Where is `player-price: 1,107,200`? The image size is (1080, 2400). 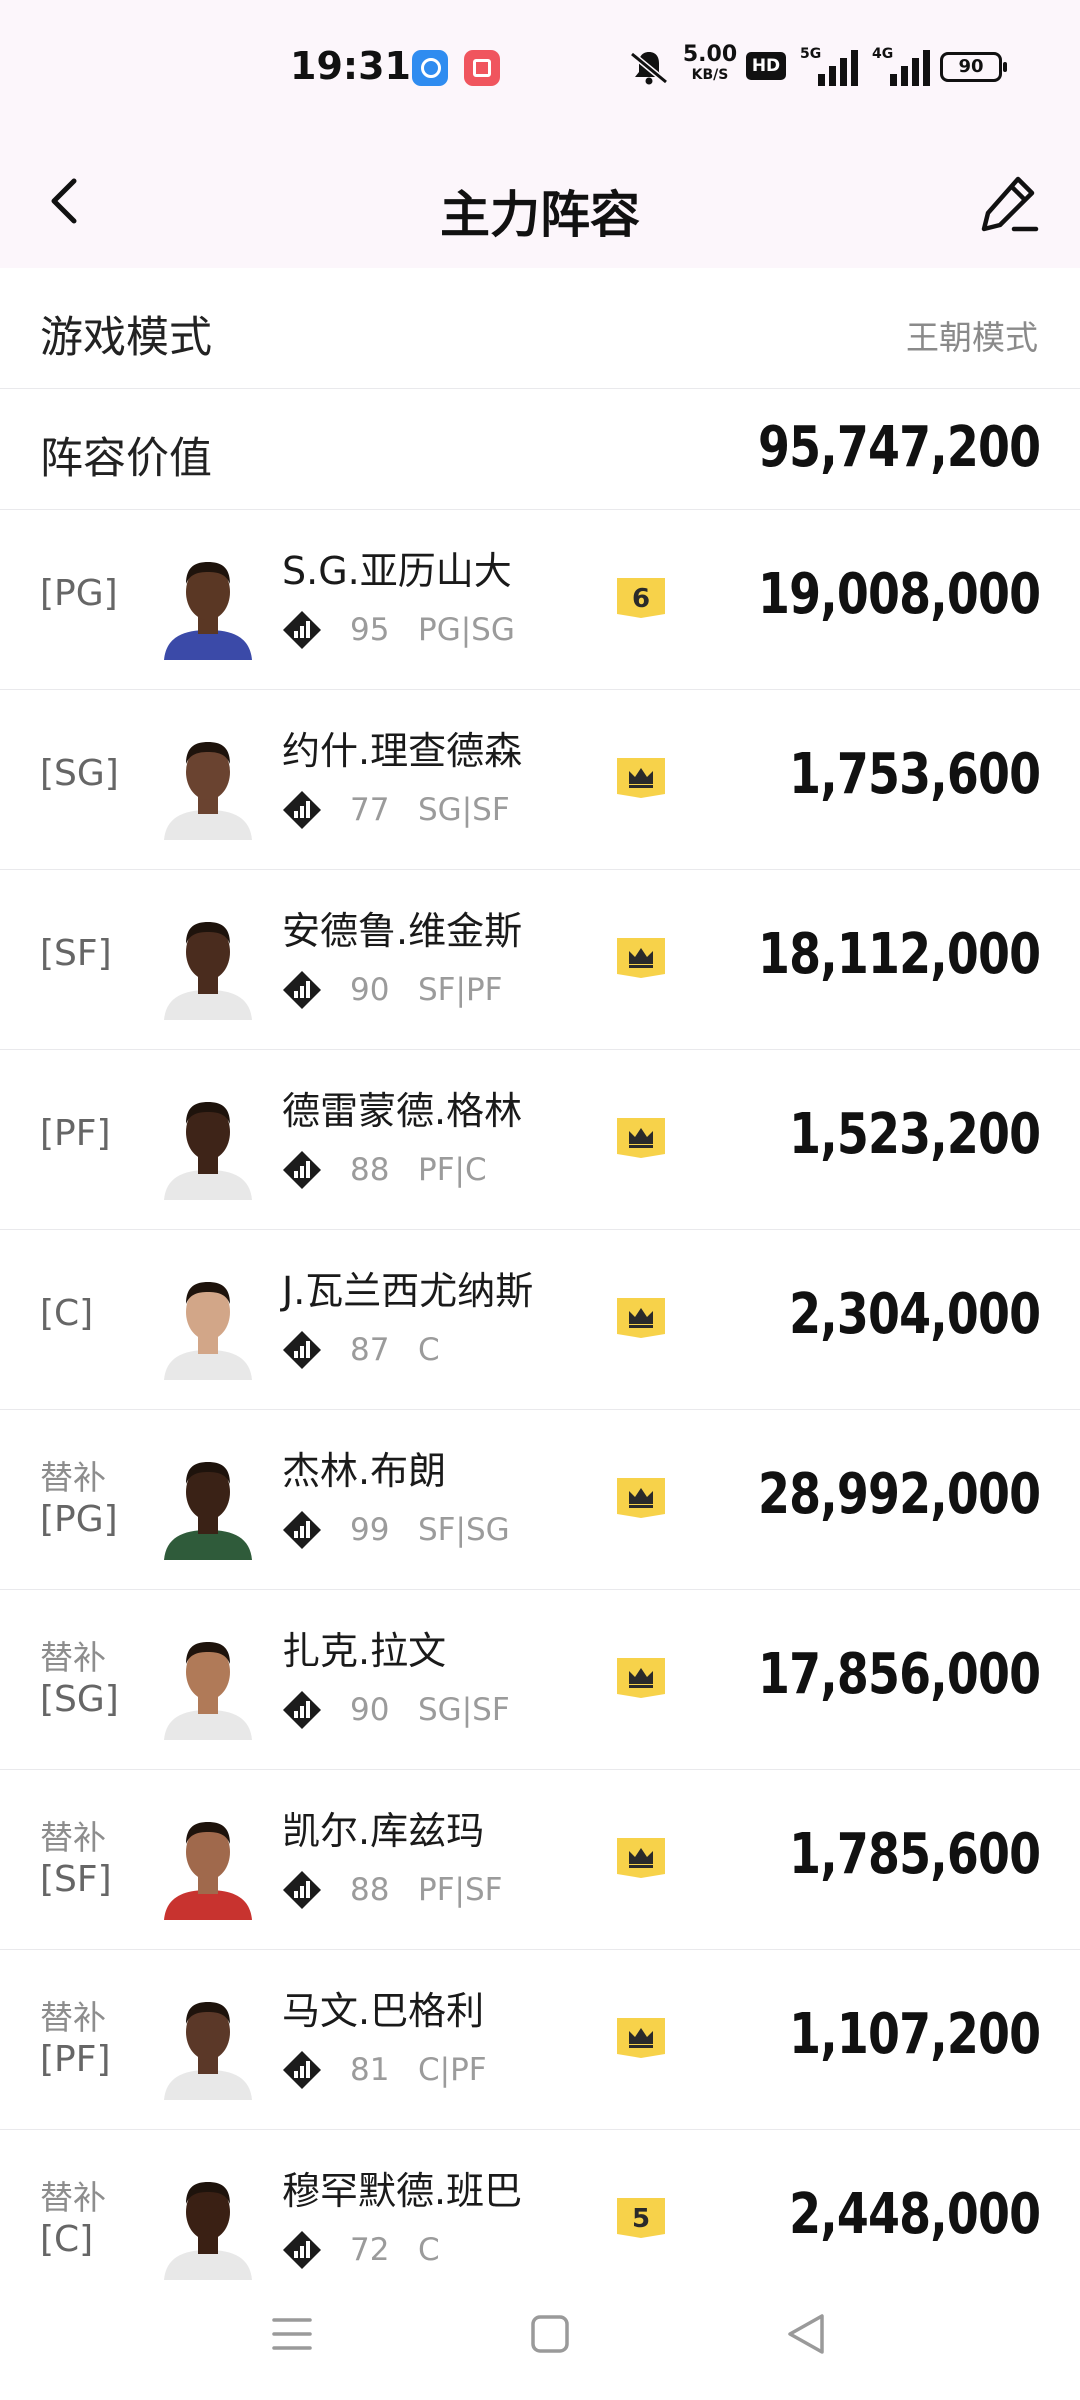
player-price: 1,107,200 is located at coordinates (914, 2034).